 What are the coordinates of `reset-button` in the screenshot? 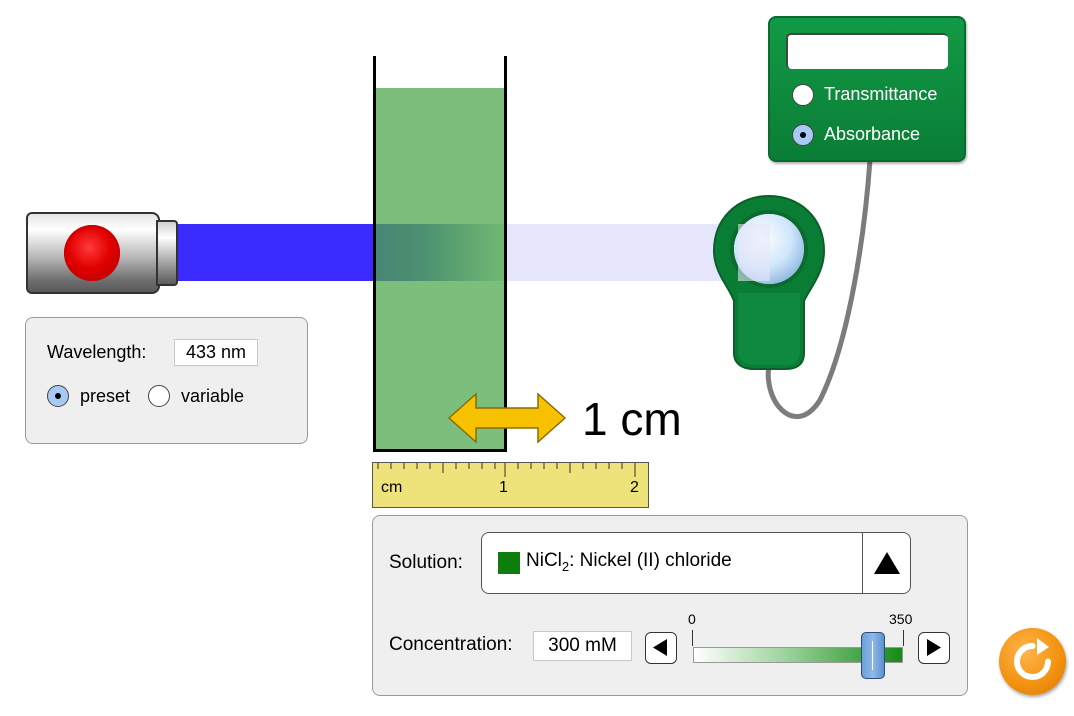 It's located at (1032, 661).